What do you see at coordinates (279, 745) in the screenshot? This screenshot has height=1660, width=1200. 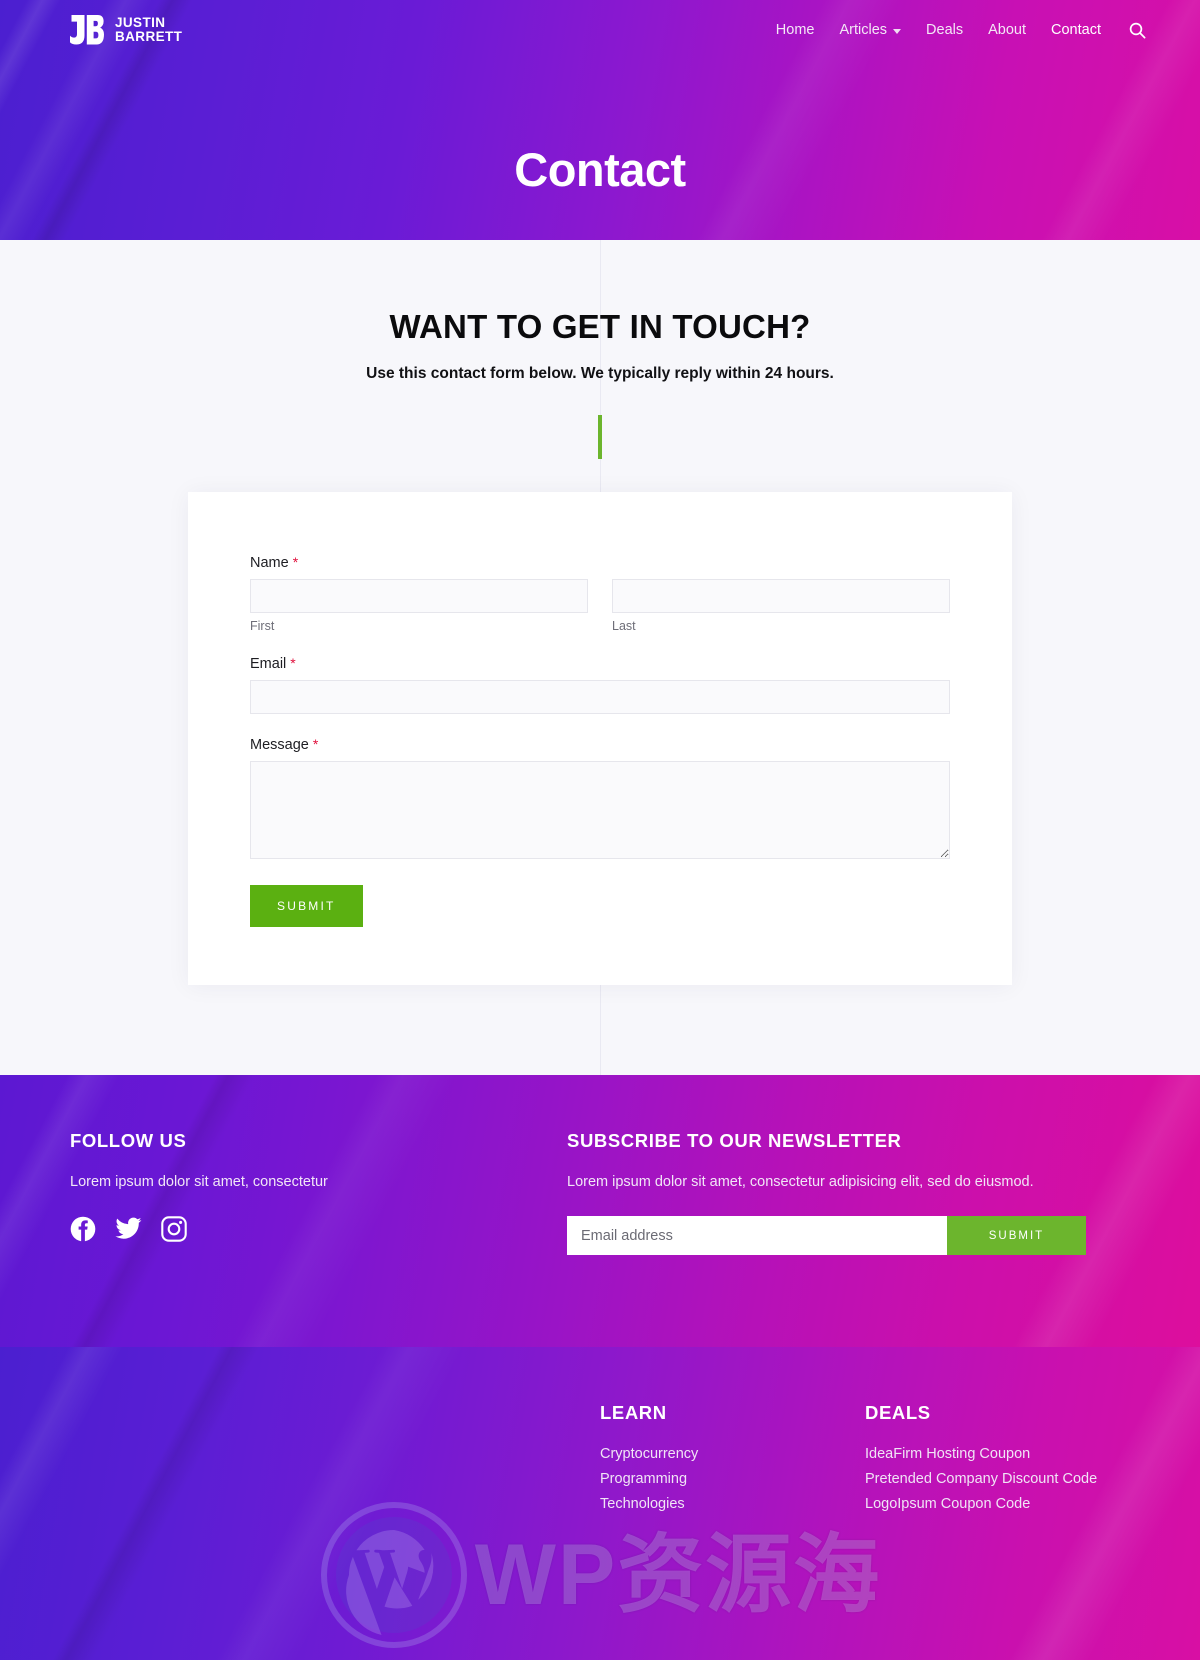 I see `message-label-text: Message` at bounding box center [279, 745].